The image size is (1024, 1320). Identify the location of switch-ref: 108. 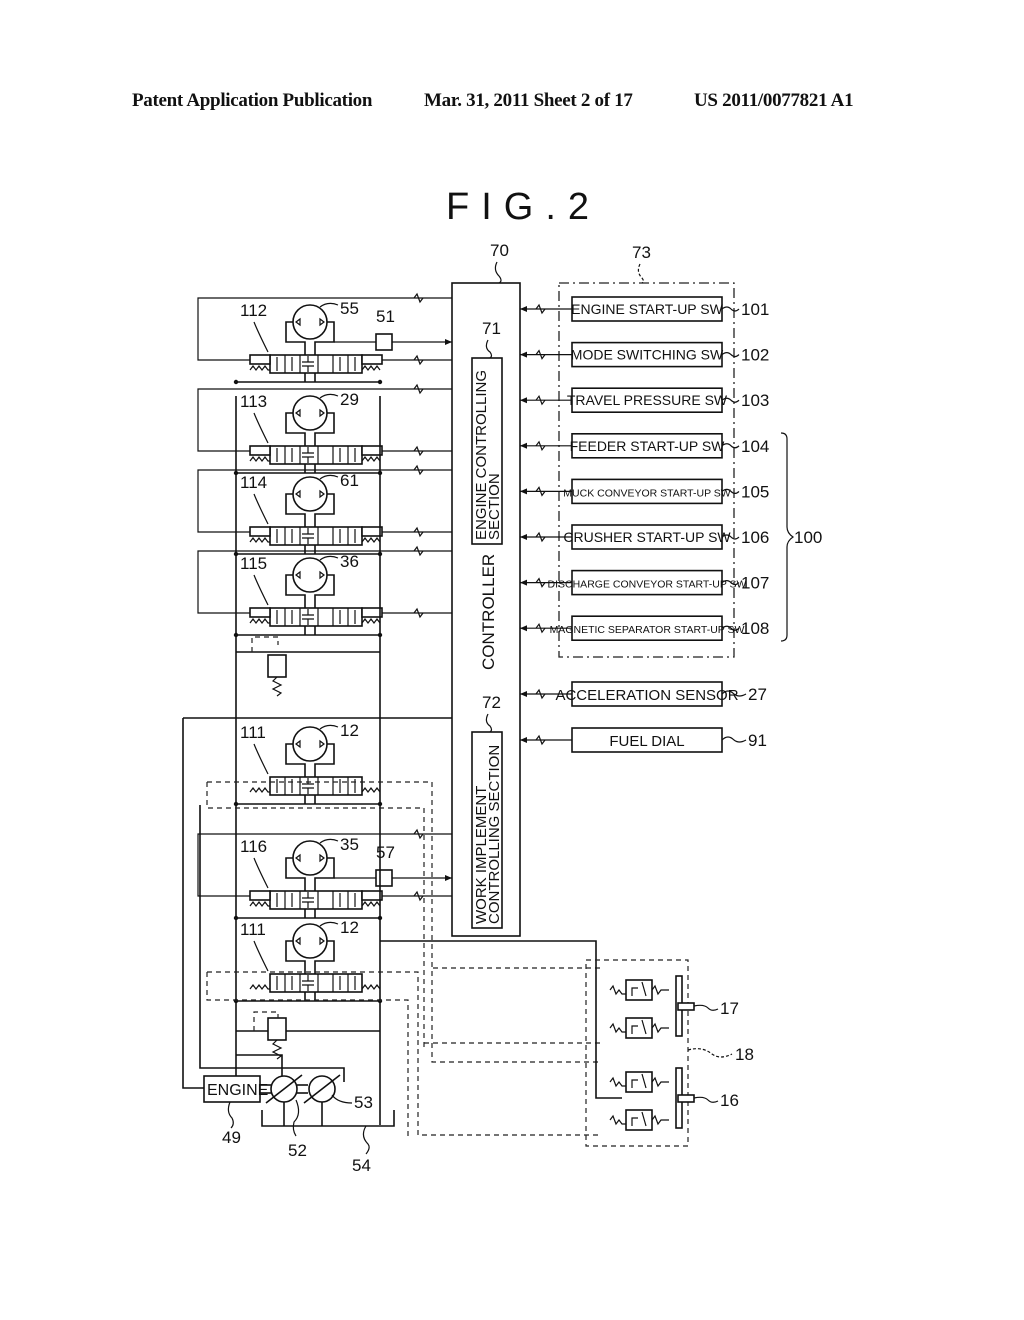
(755, 628).